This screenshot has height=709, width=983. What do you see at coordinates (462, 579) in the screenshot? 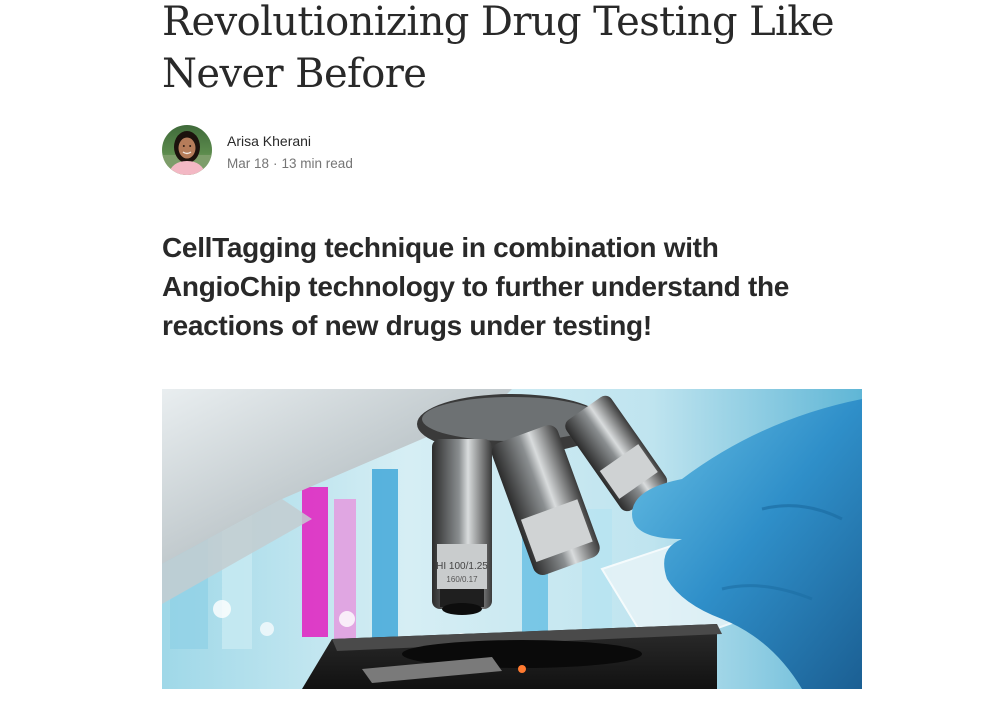
I see `objective-marking-2: 160/0.17` at bounding box center [462, 579].